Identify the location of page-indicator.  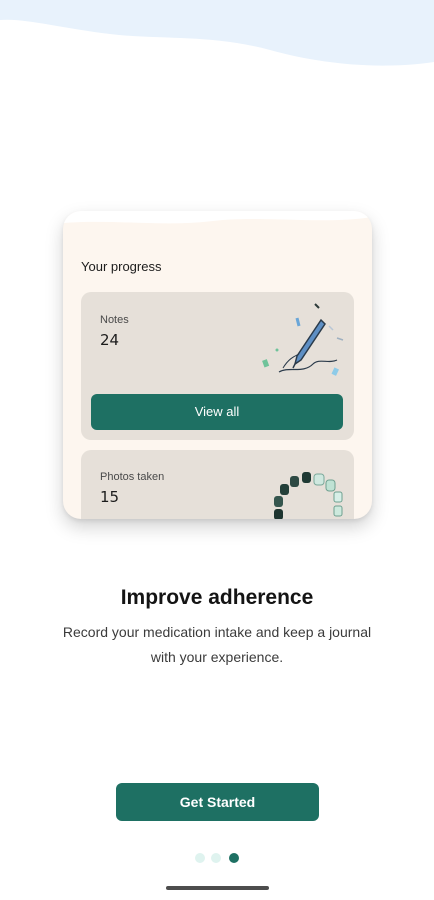
(220, 859).